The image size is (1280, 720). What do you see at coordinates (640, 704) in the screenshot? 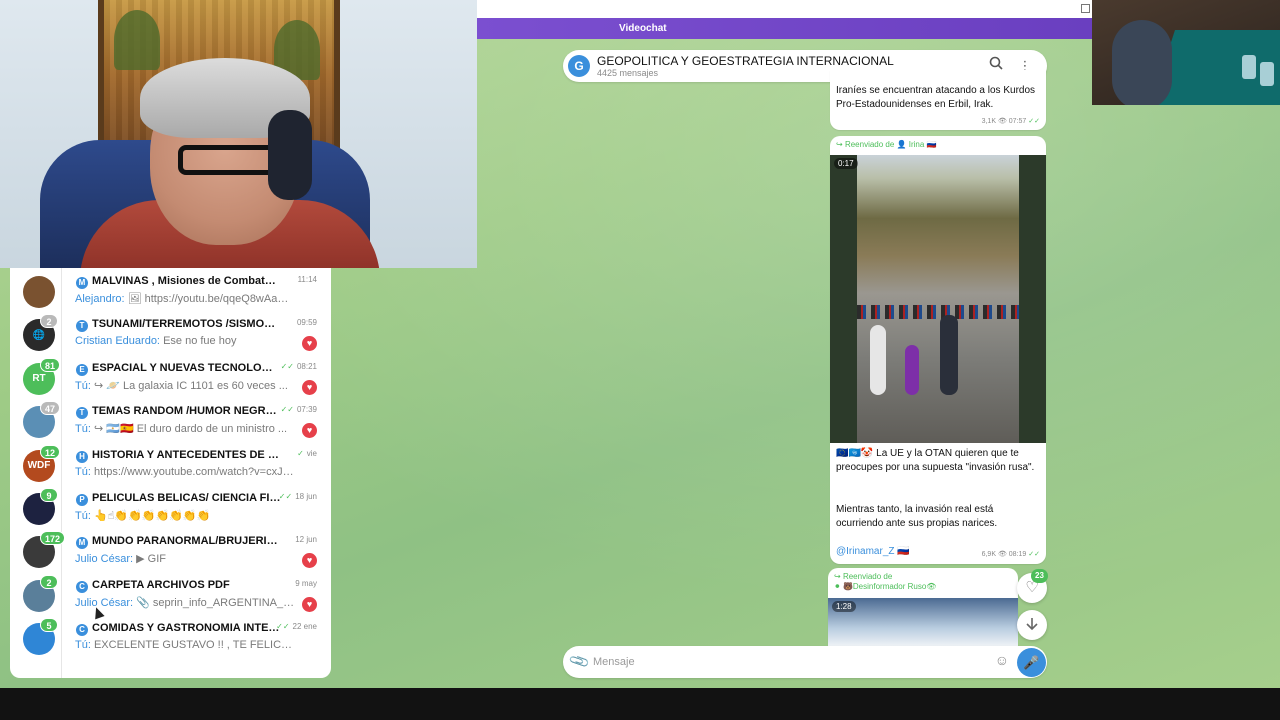
I see `taskbar` at bounding box center [640, 704].